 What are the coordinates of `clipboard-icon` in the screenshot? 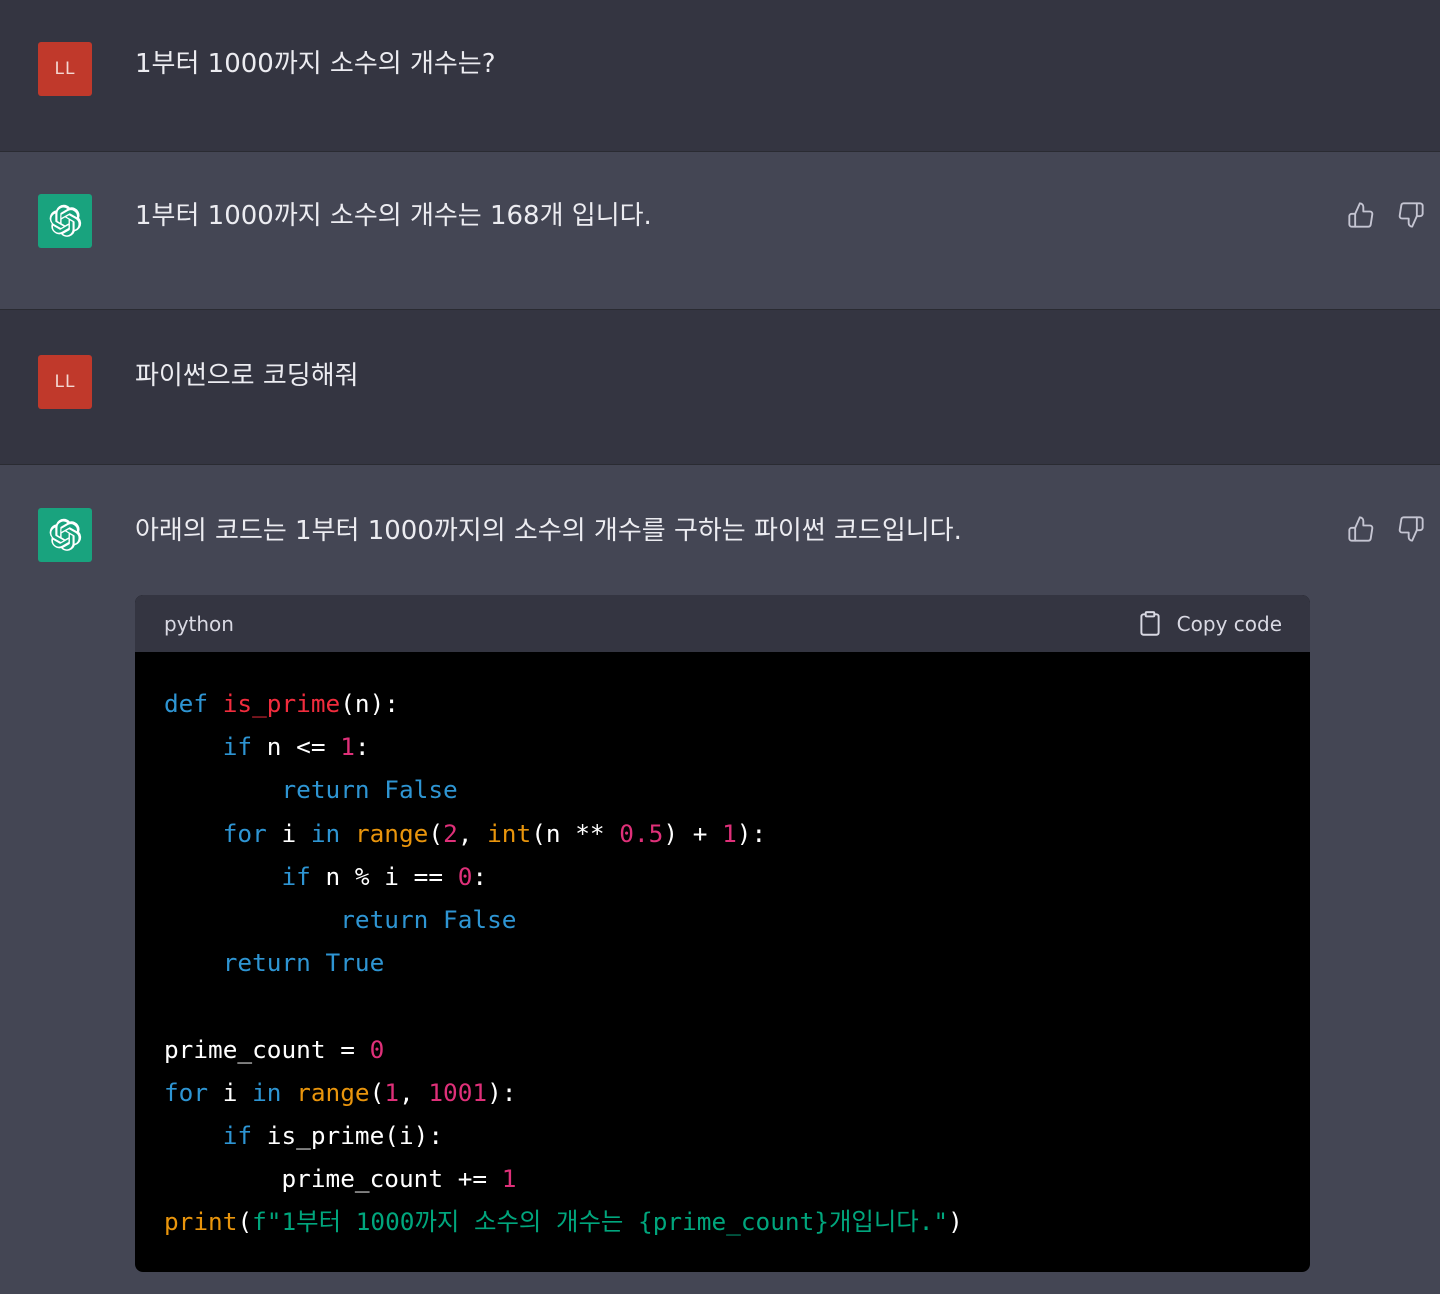 It's located at (1150, 624).